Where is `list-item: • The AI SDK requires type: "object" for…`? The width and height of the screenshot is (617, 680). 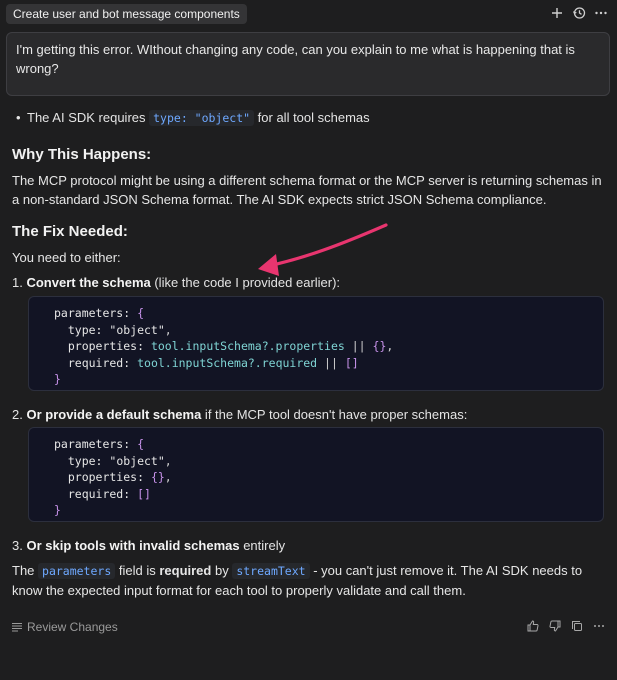
list-item: • The AI SDK requires type: "object" for… is located at coordinates (191, 118).